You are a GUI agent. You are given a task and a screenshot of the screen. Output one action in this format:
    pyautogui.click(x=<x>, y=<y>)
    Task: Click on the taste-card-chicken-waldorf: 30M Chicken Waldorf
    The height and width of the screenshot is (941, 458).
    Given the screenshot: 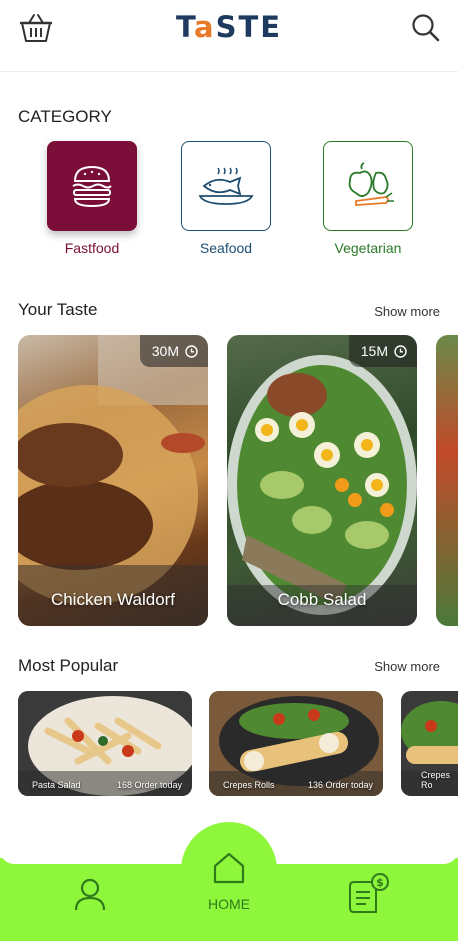 What is the action you would take?
    pyautogui.click(x=113, y=480)
    